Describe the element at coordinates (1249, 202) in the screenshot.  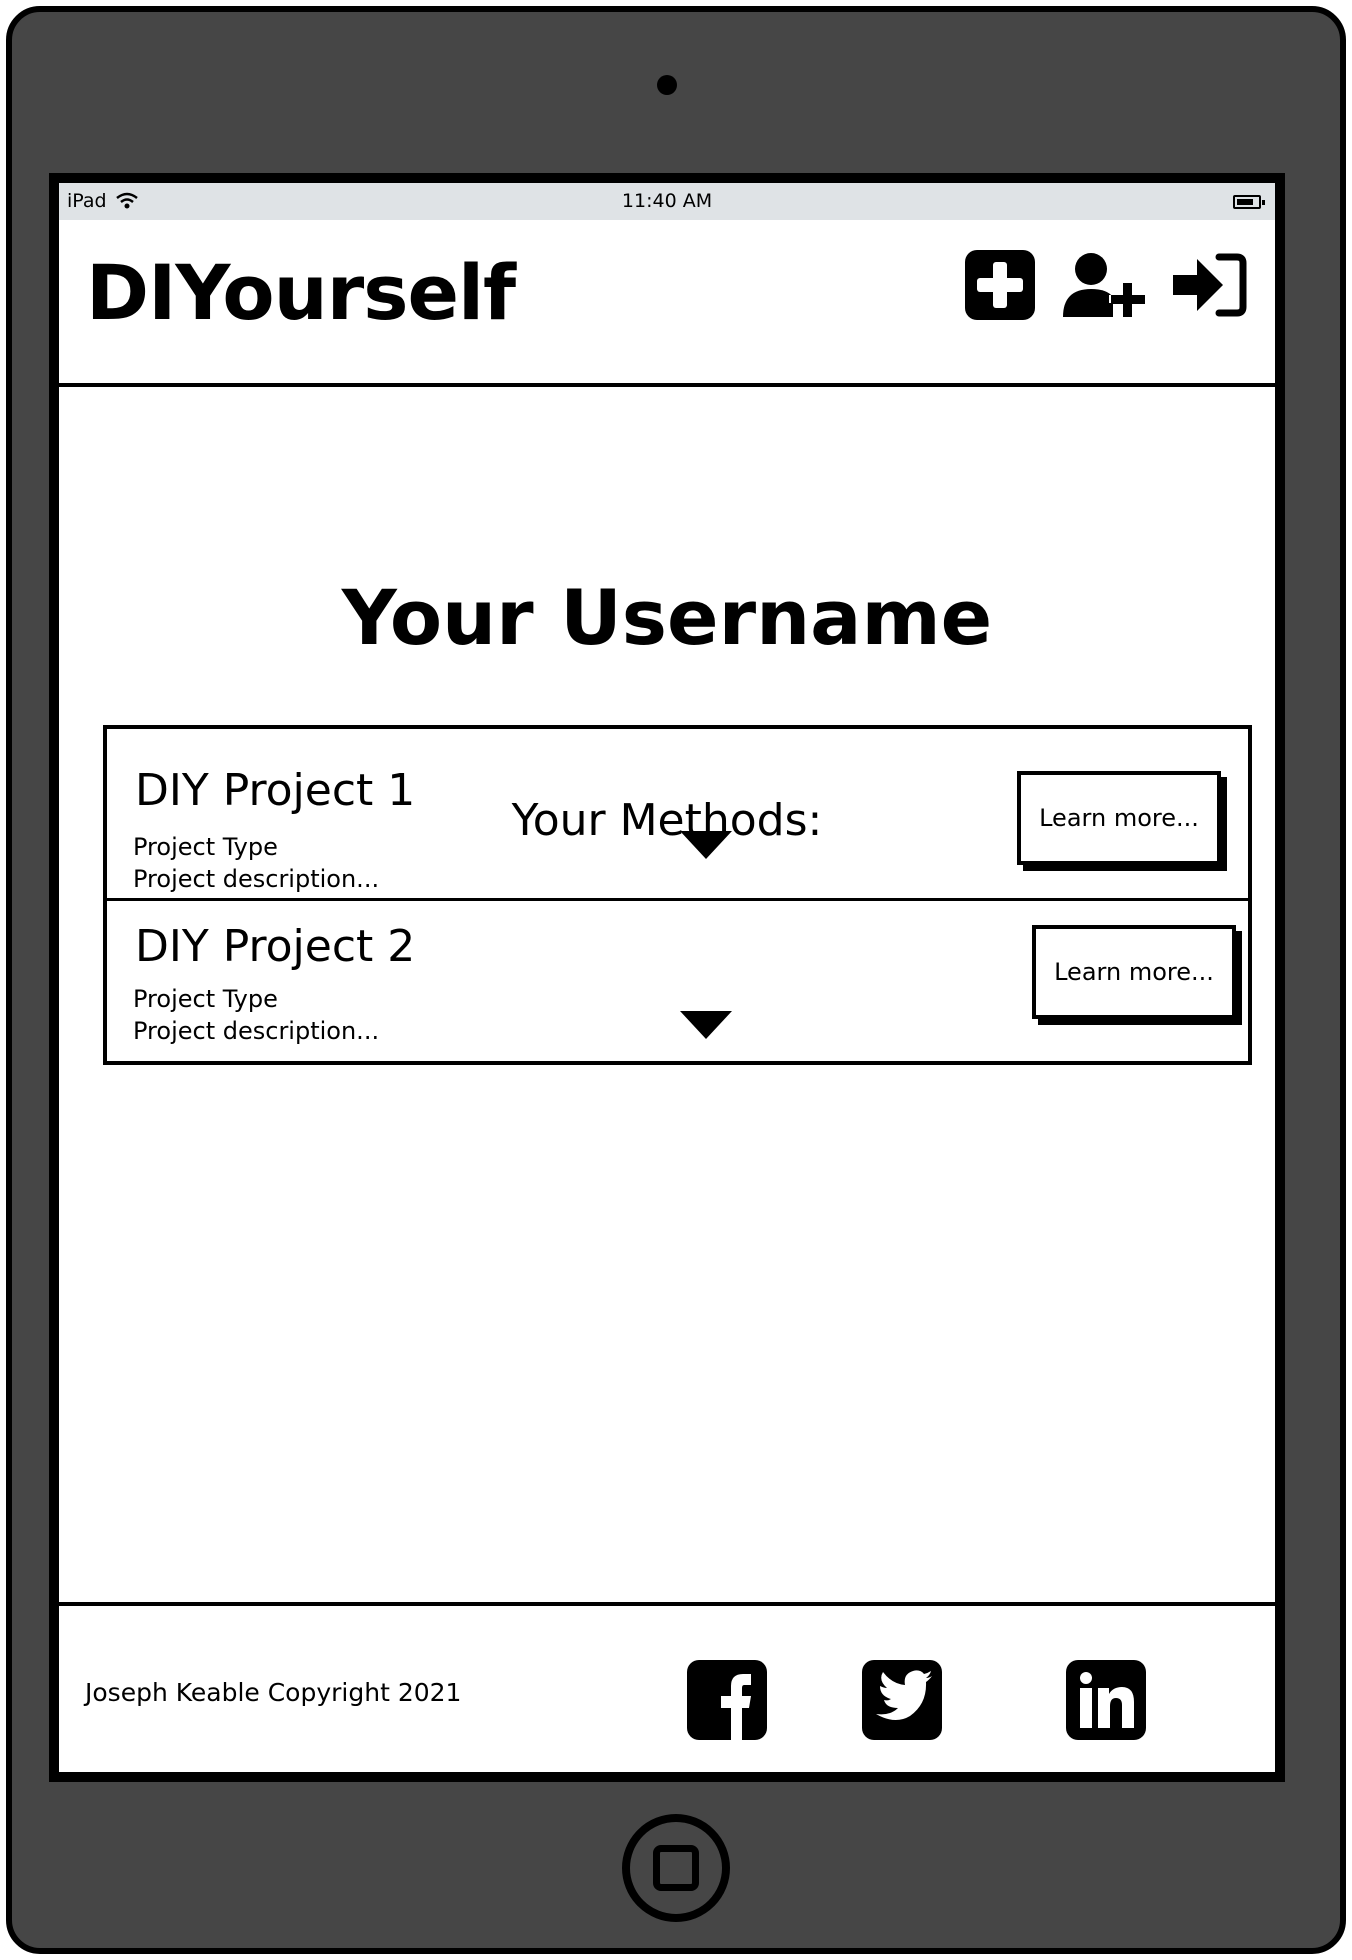
I see `battery-icon` at that location.